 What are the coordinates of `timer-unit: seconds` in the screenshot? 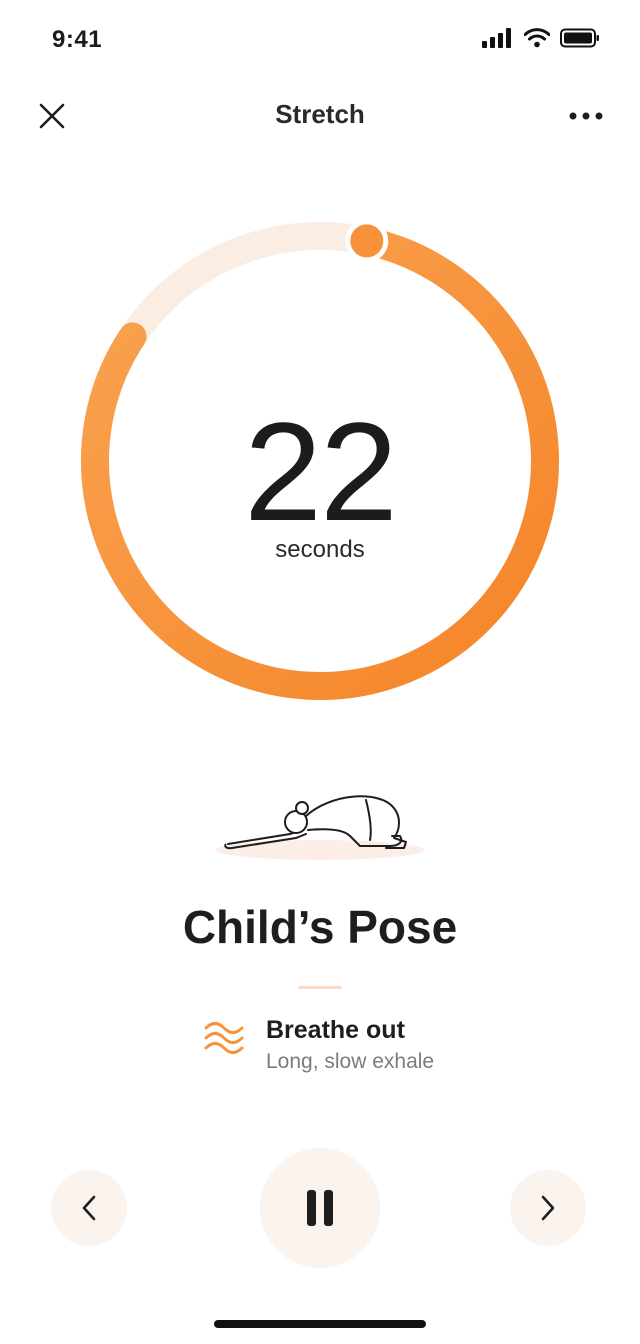 It's located at (320, 549).